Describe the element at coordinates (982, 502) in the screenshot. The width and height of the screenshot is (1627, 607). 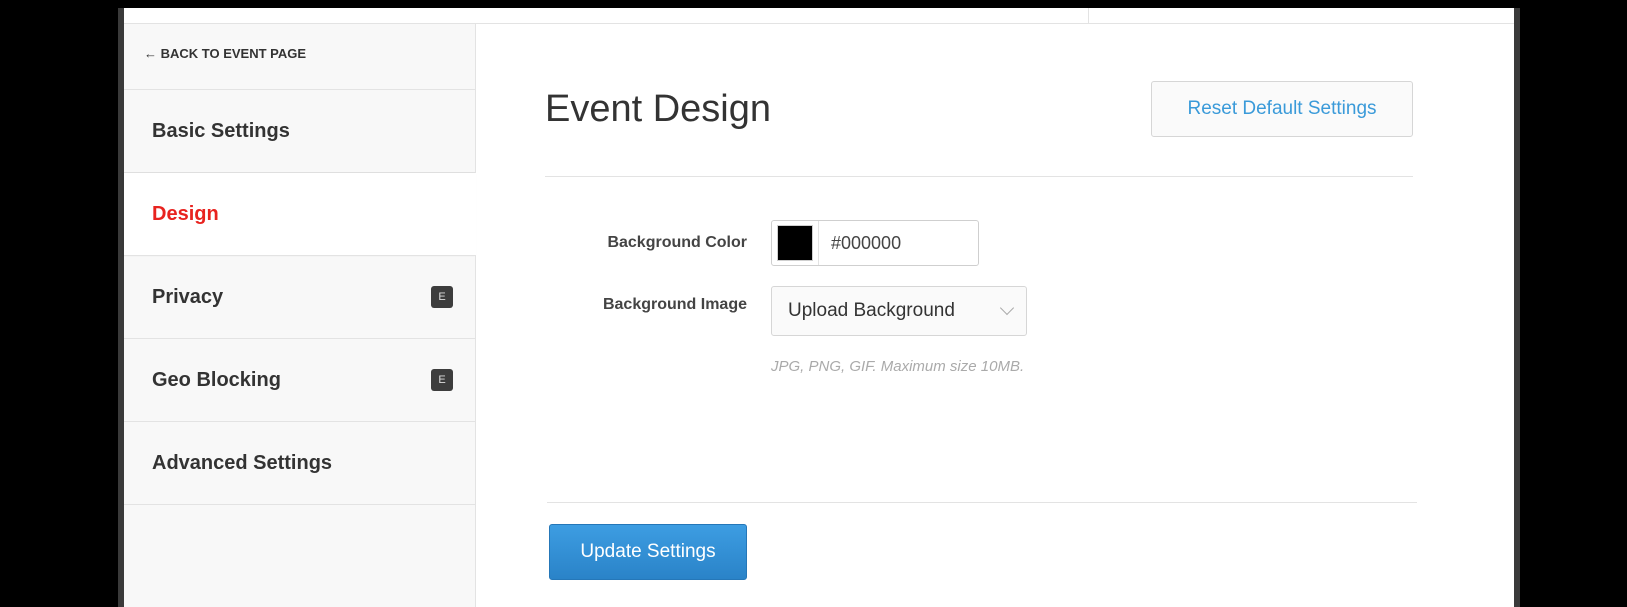
I see `footer-divider` at that location.